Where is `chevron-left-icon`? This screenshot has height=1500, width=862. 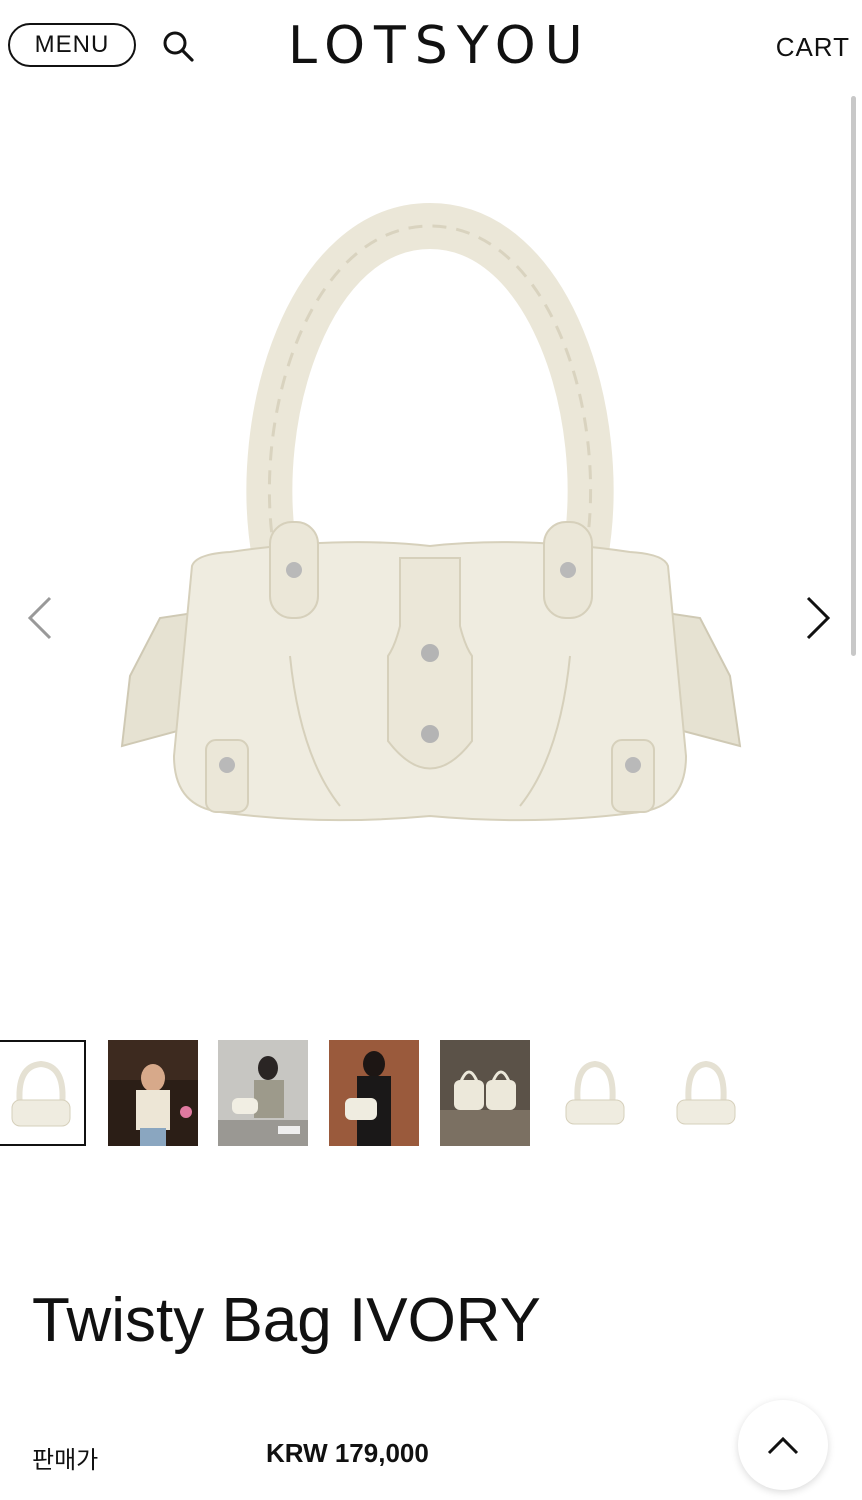 chevron-left-icon is located at coordinates (40, 618).